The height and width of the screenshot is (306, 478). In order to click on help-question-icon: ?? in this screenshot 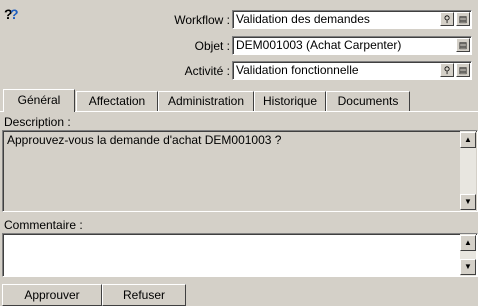, I will do `click(14, 14)`.